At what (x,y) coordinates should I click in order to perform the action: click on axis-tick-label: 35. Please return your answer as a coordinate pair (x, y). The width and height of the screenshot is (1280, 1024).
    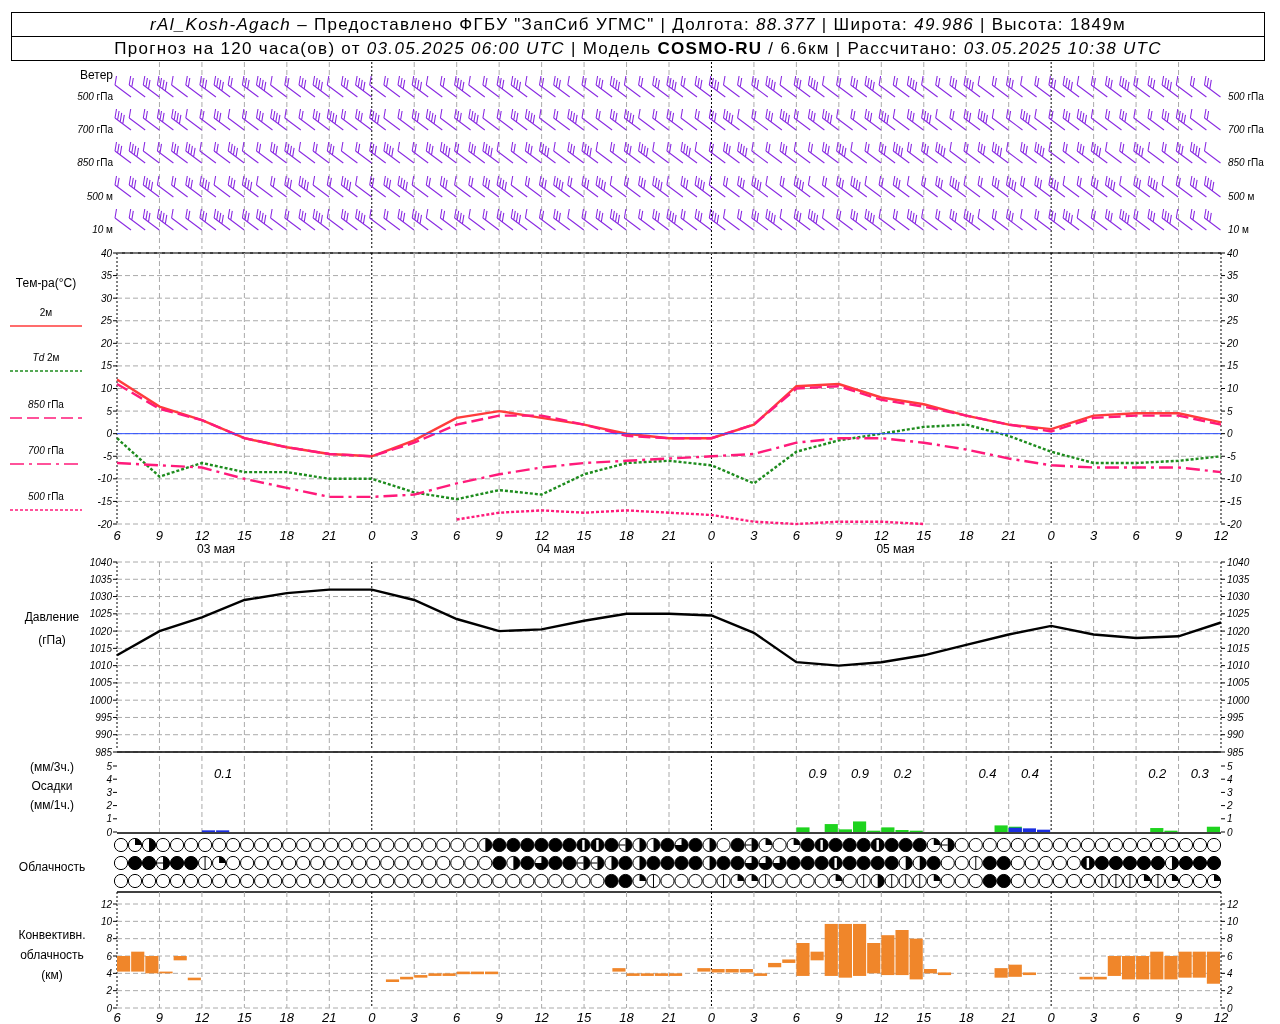
    Looking at the image, I should click on (1233, 276).